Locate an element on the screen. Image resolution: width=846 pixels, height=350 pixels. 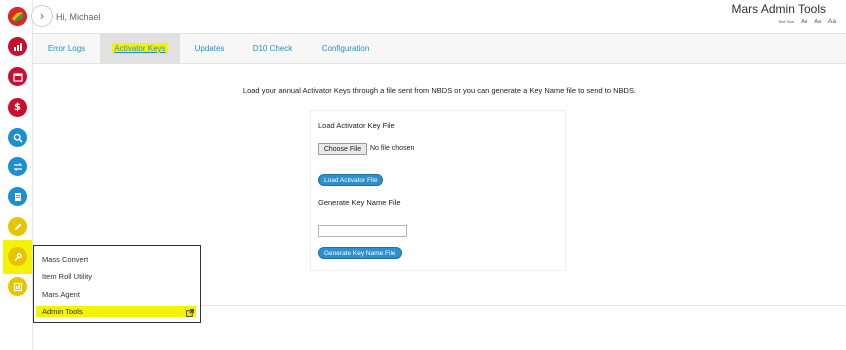
dollar-icon: $ is located at coordinates (17, 107).